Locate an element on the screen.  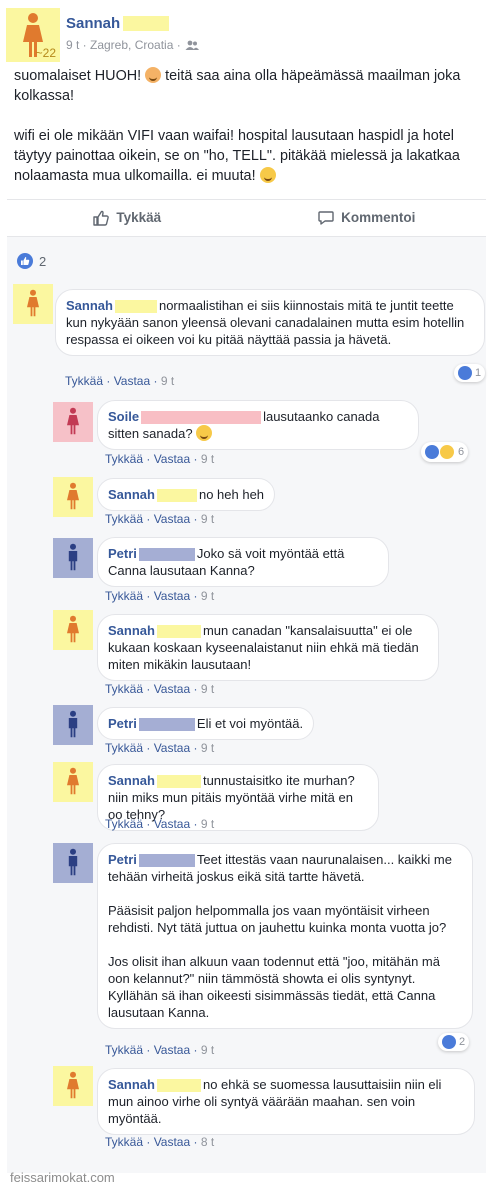
post-like-number: 2 is located at coordinates (43, 261).